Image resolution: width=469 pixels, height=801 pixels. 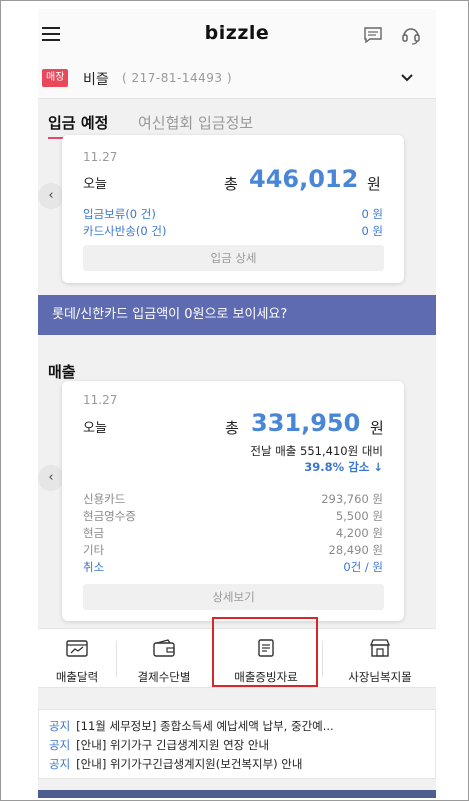 What do you see at coordinates (380, 648) in the screenshot?
I see `shop-icon` at bounding box center [380, 648].